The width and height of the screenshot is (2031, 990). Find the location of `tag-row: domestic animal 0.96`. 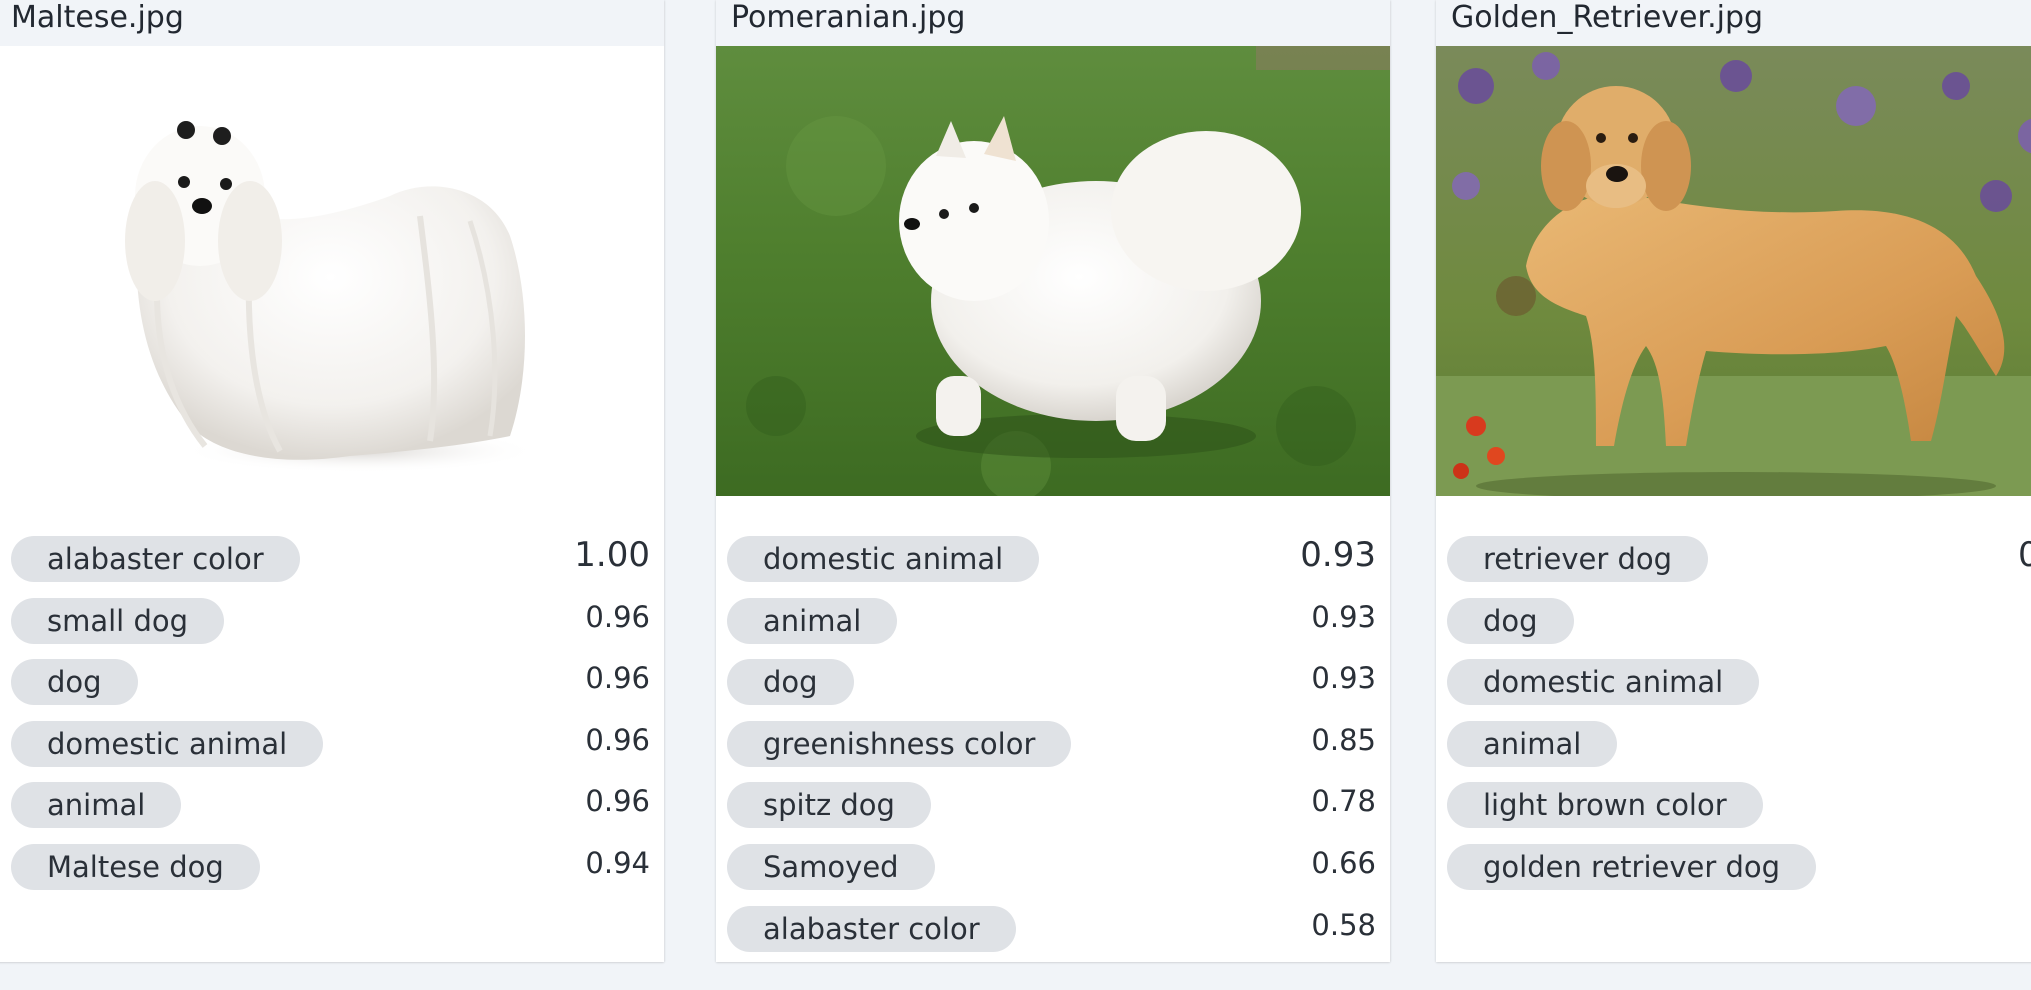

tag-row: domestic animal 0.96 is located at coordinates (332, 748).